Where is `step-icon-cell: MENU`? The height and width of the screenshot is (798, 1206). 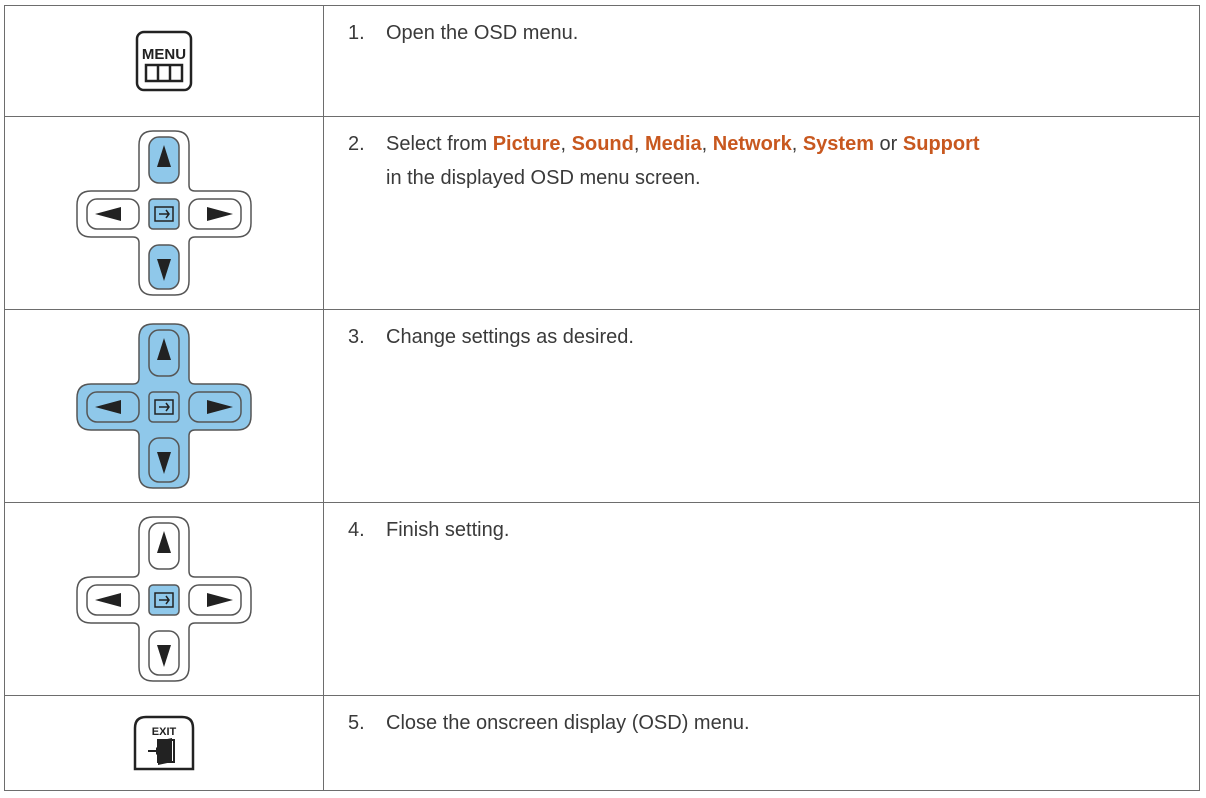 step-icon-cell: MENU is located at coordinates (164, 61).